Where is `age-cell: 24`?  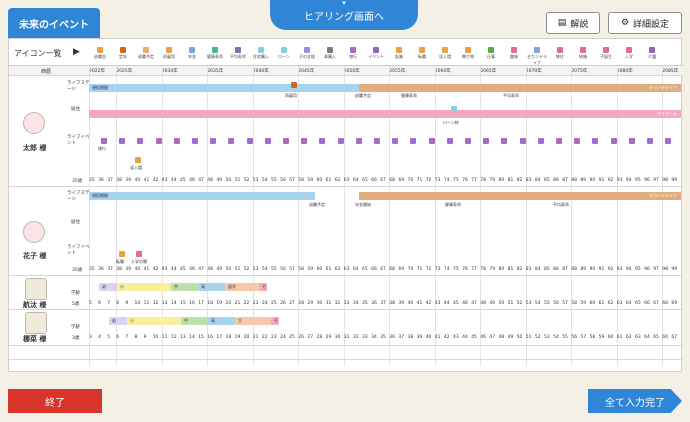 age-cell: 24 is located at coordinates (264, 303).